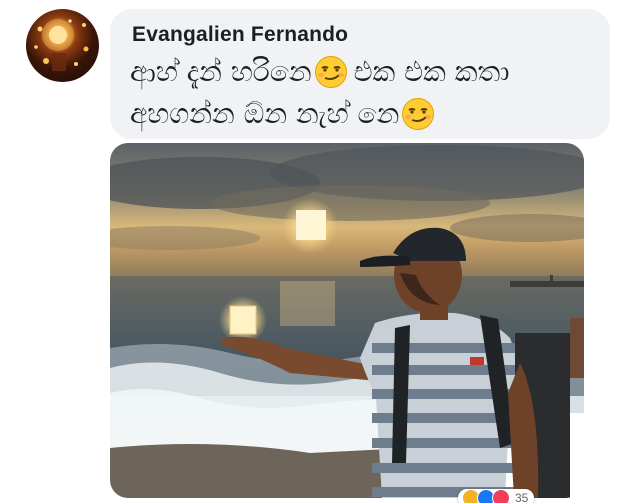 The width and height of the screenshot is (640, 503). Describe the element at coordinates (265, 113) in the screenshot. I see `comment-text-segment: අහගන්න ඕන නැහ් නෙ` at that location.